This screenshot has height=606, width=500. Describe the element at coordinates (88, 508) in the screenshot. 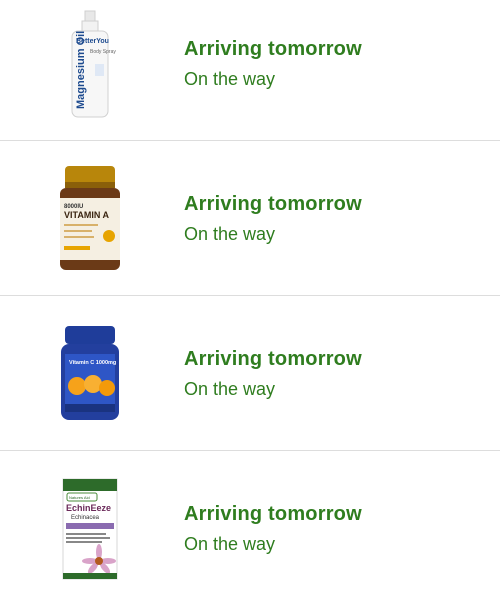

I see `box-name-text: EchinEeze` at that location.